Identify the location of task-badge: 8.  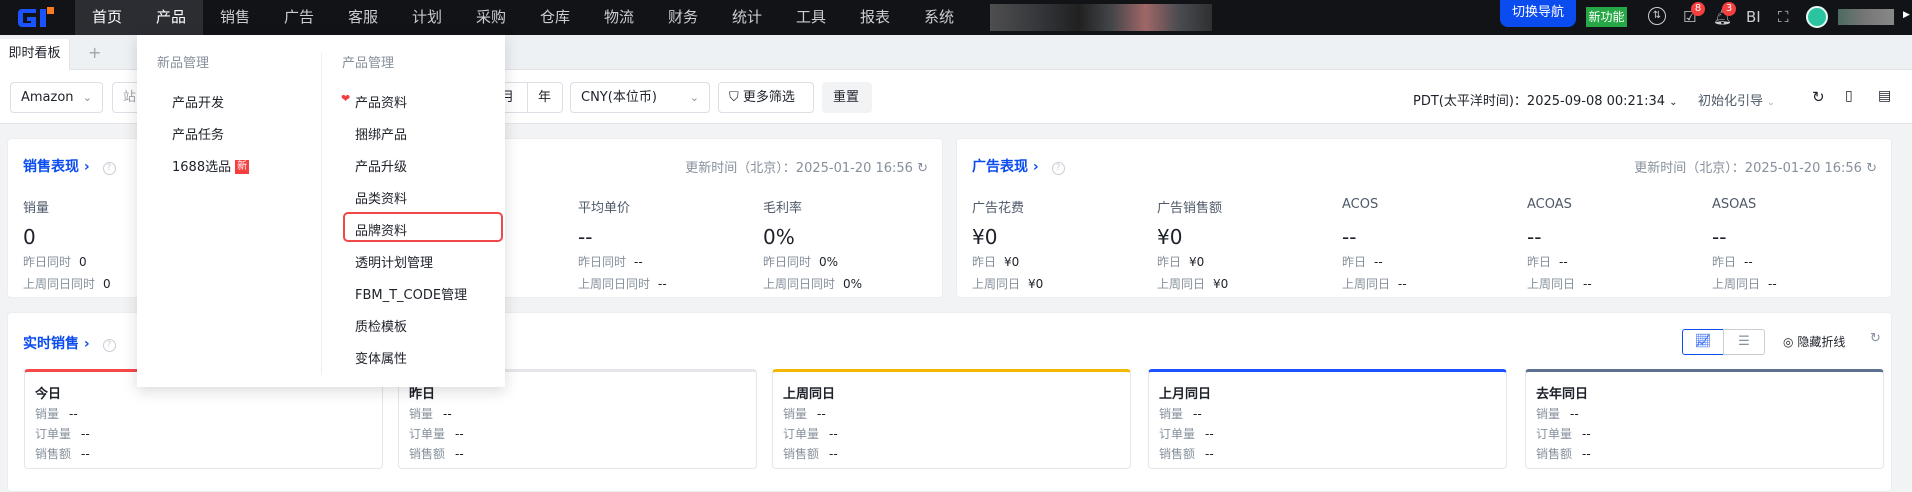
(1698, 9).